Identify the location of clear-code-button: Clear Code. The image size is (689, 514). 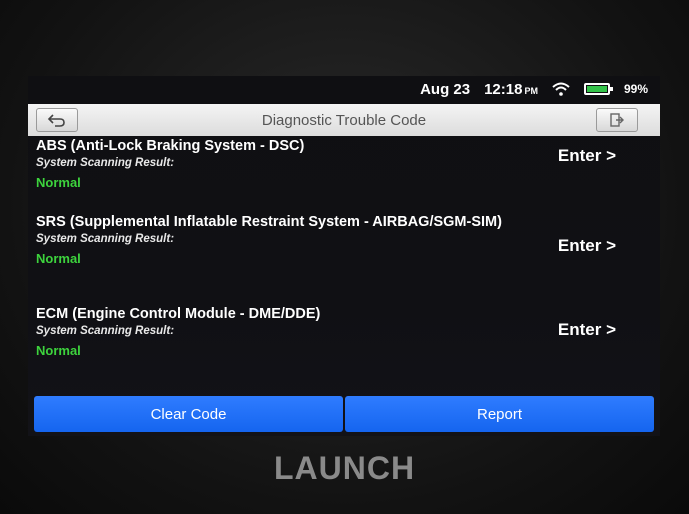
(188, 414).